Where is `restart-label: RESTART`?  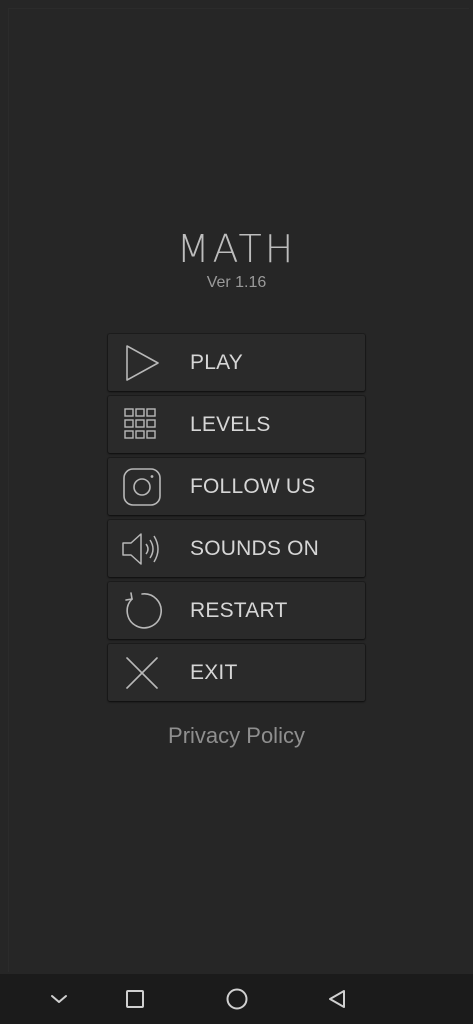
restart-label: RESTART is located at coordinates (239, 610).